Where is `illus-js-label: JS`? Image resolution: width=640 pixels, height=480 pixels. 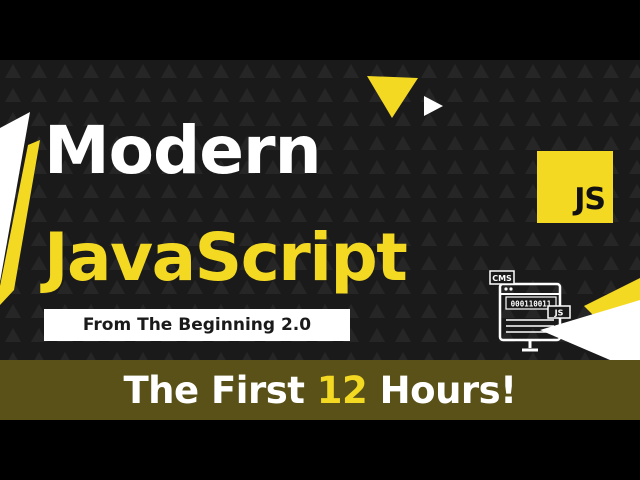
illus-js-label: JS is located at coordinates (559, 313).